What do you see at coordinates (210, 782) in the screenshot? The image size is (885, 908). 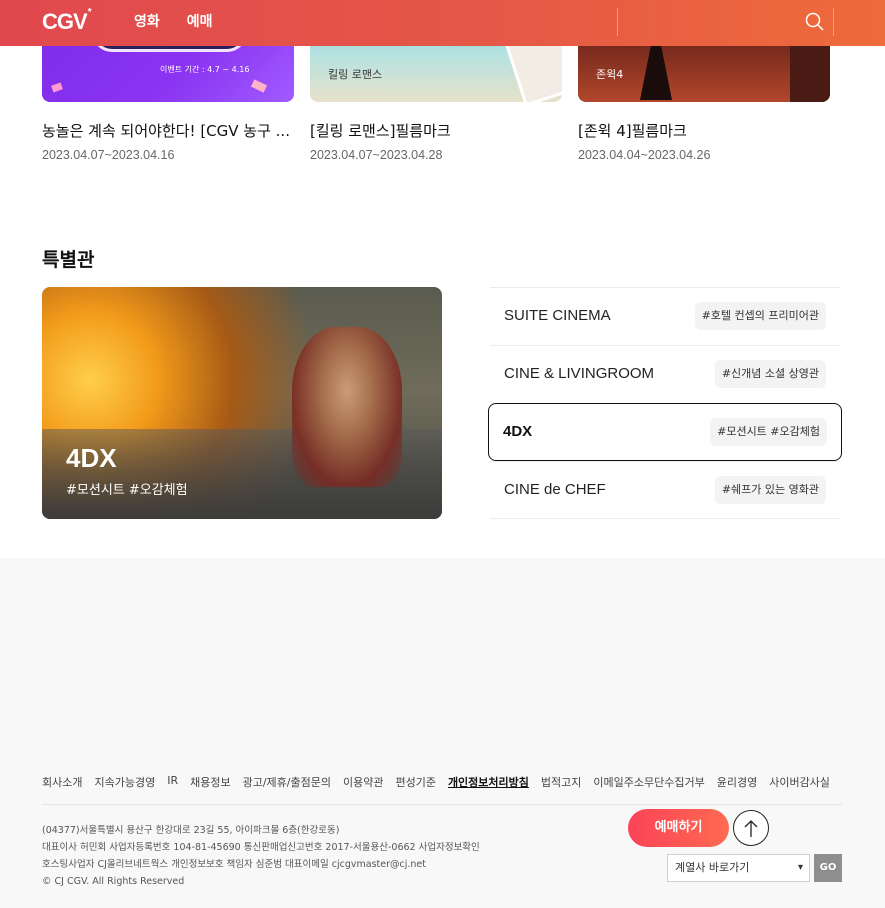 I see `footer-link: 채용정보` at bounding box center [210, 782].